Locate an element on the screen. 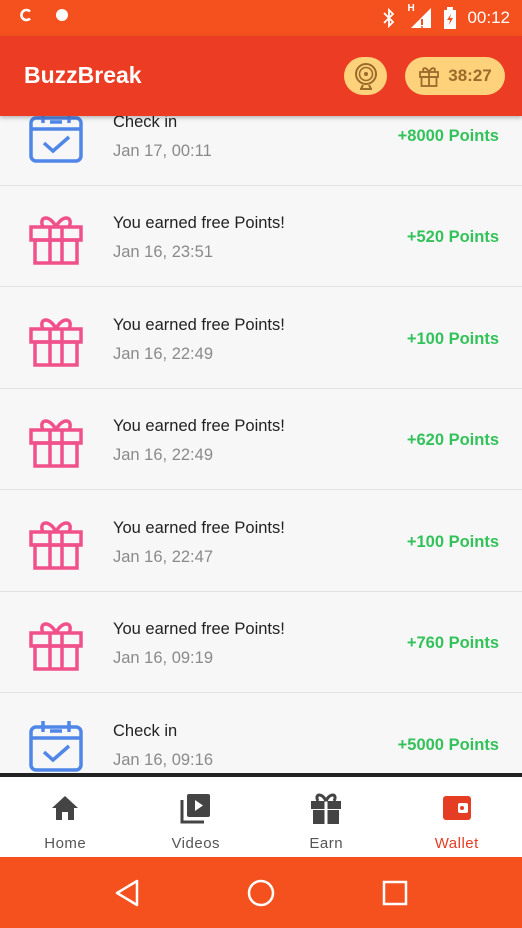 The height and width of the screenshot is (928, 522). bottom-nav: Home Videos Earn Wallet is located at coordinates (261, 817).